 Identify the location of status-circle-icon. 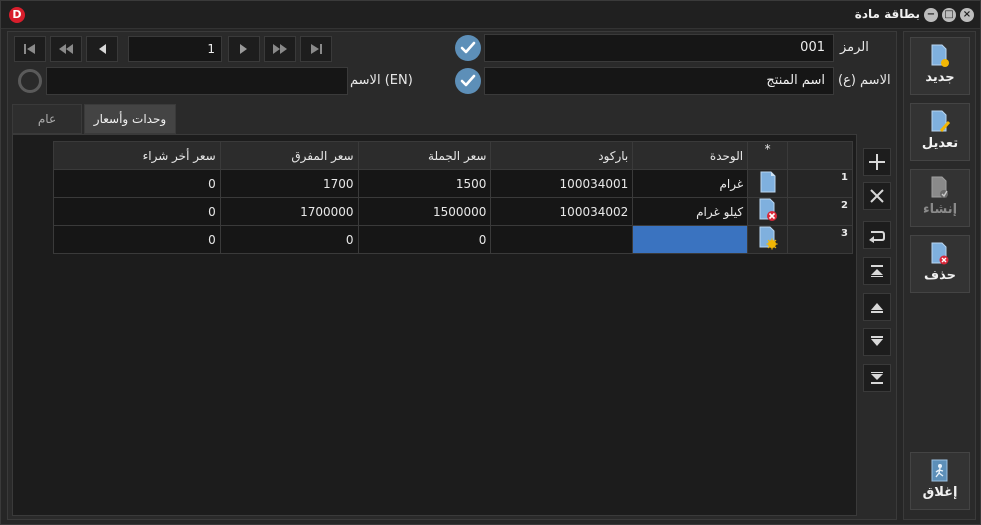
(30, 81).